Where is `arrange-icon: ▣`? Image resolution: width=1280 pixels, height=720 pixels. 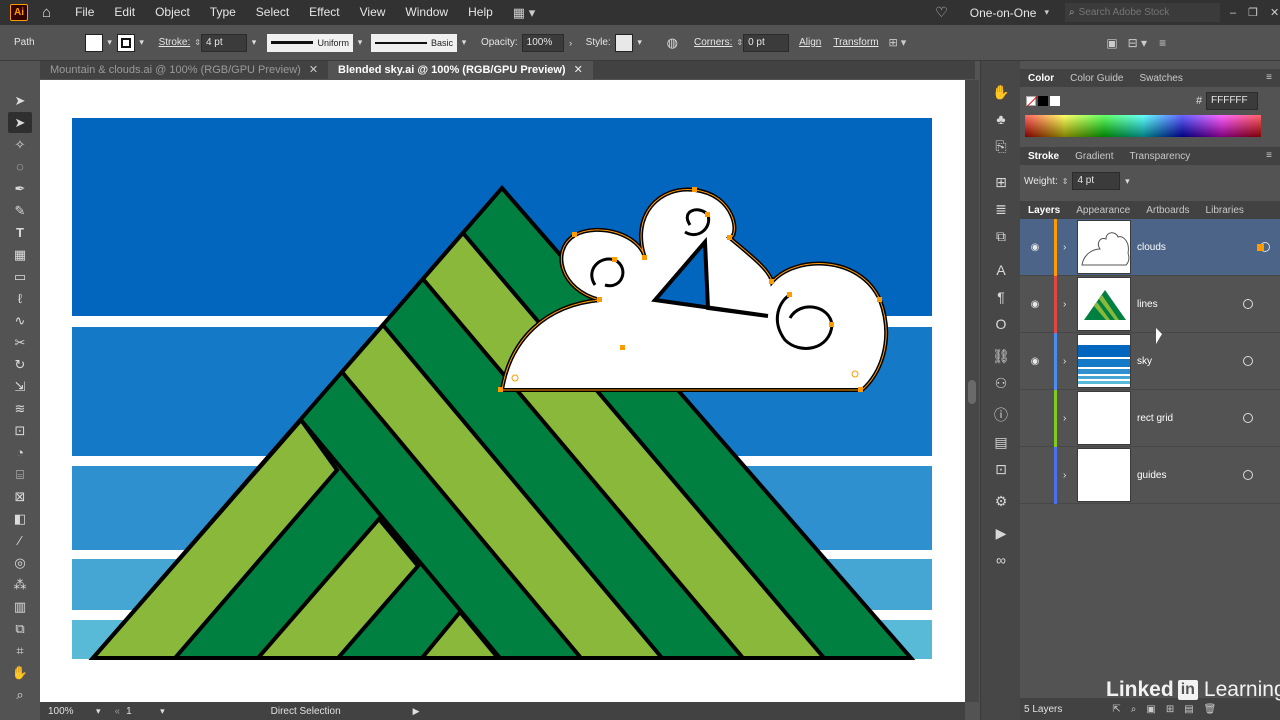
arrange-icon: ▣ is located at coordinates (1111, 43).